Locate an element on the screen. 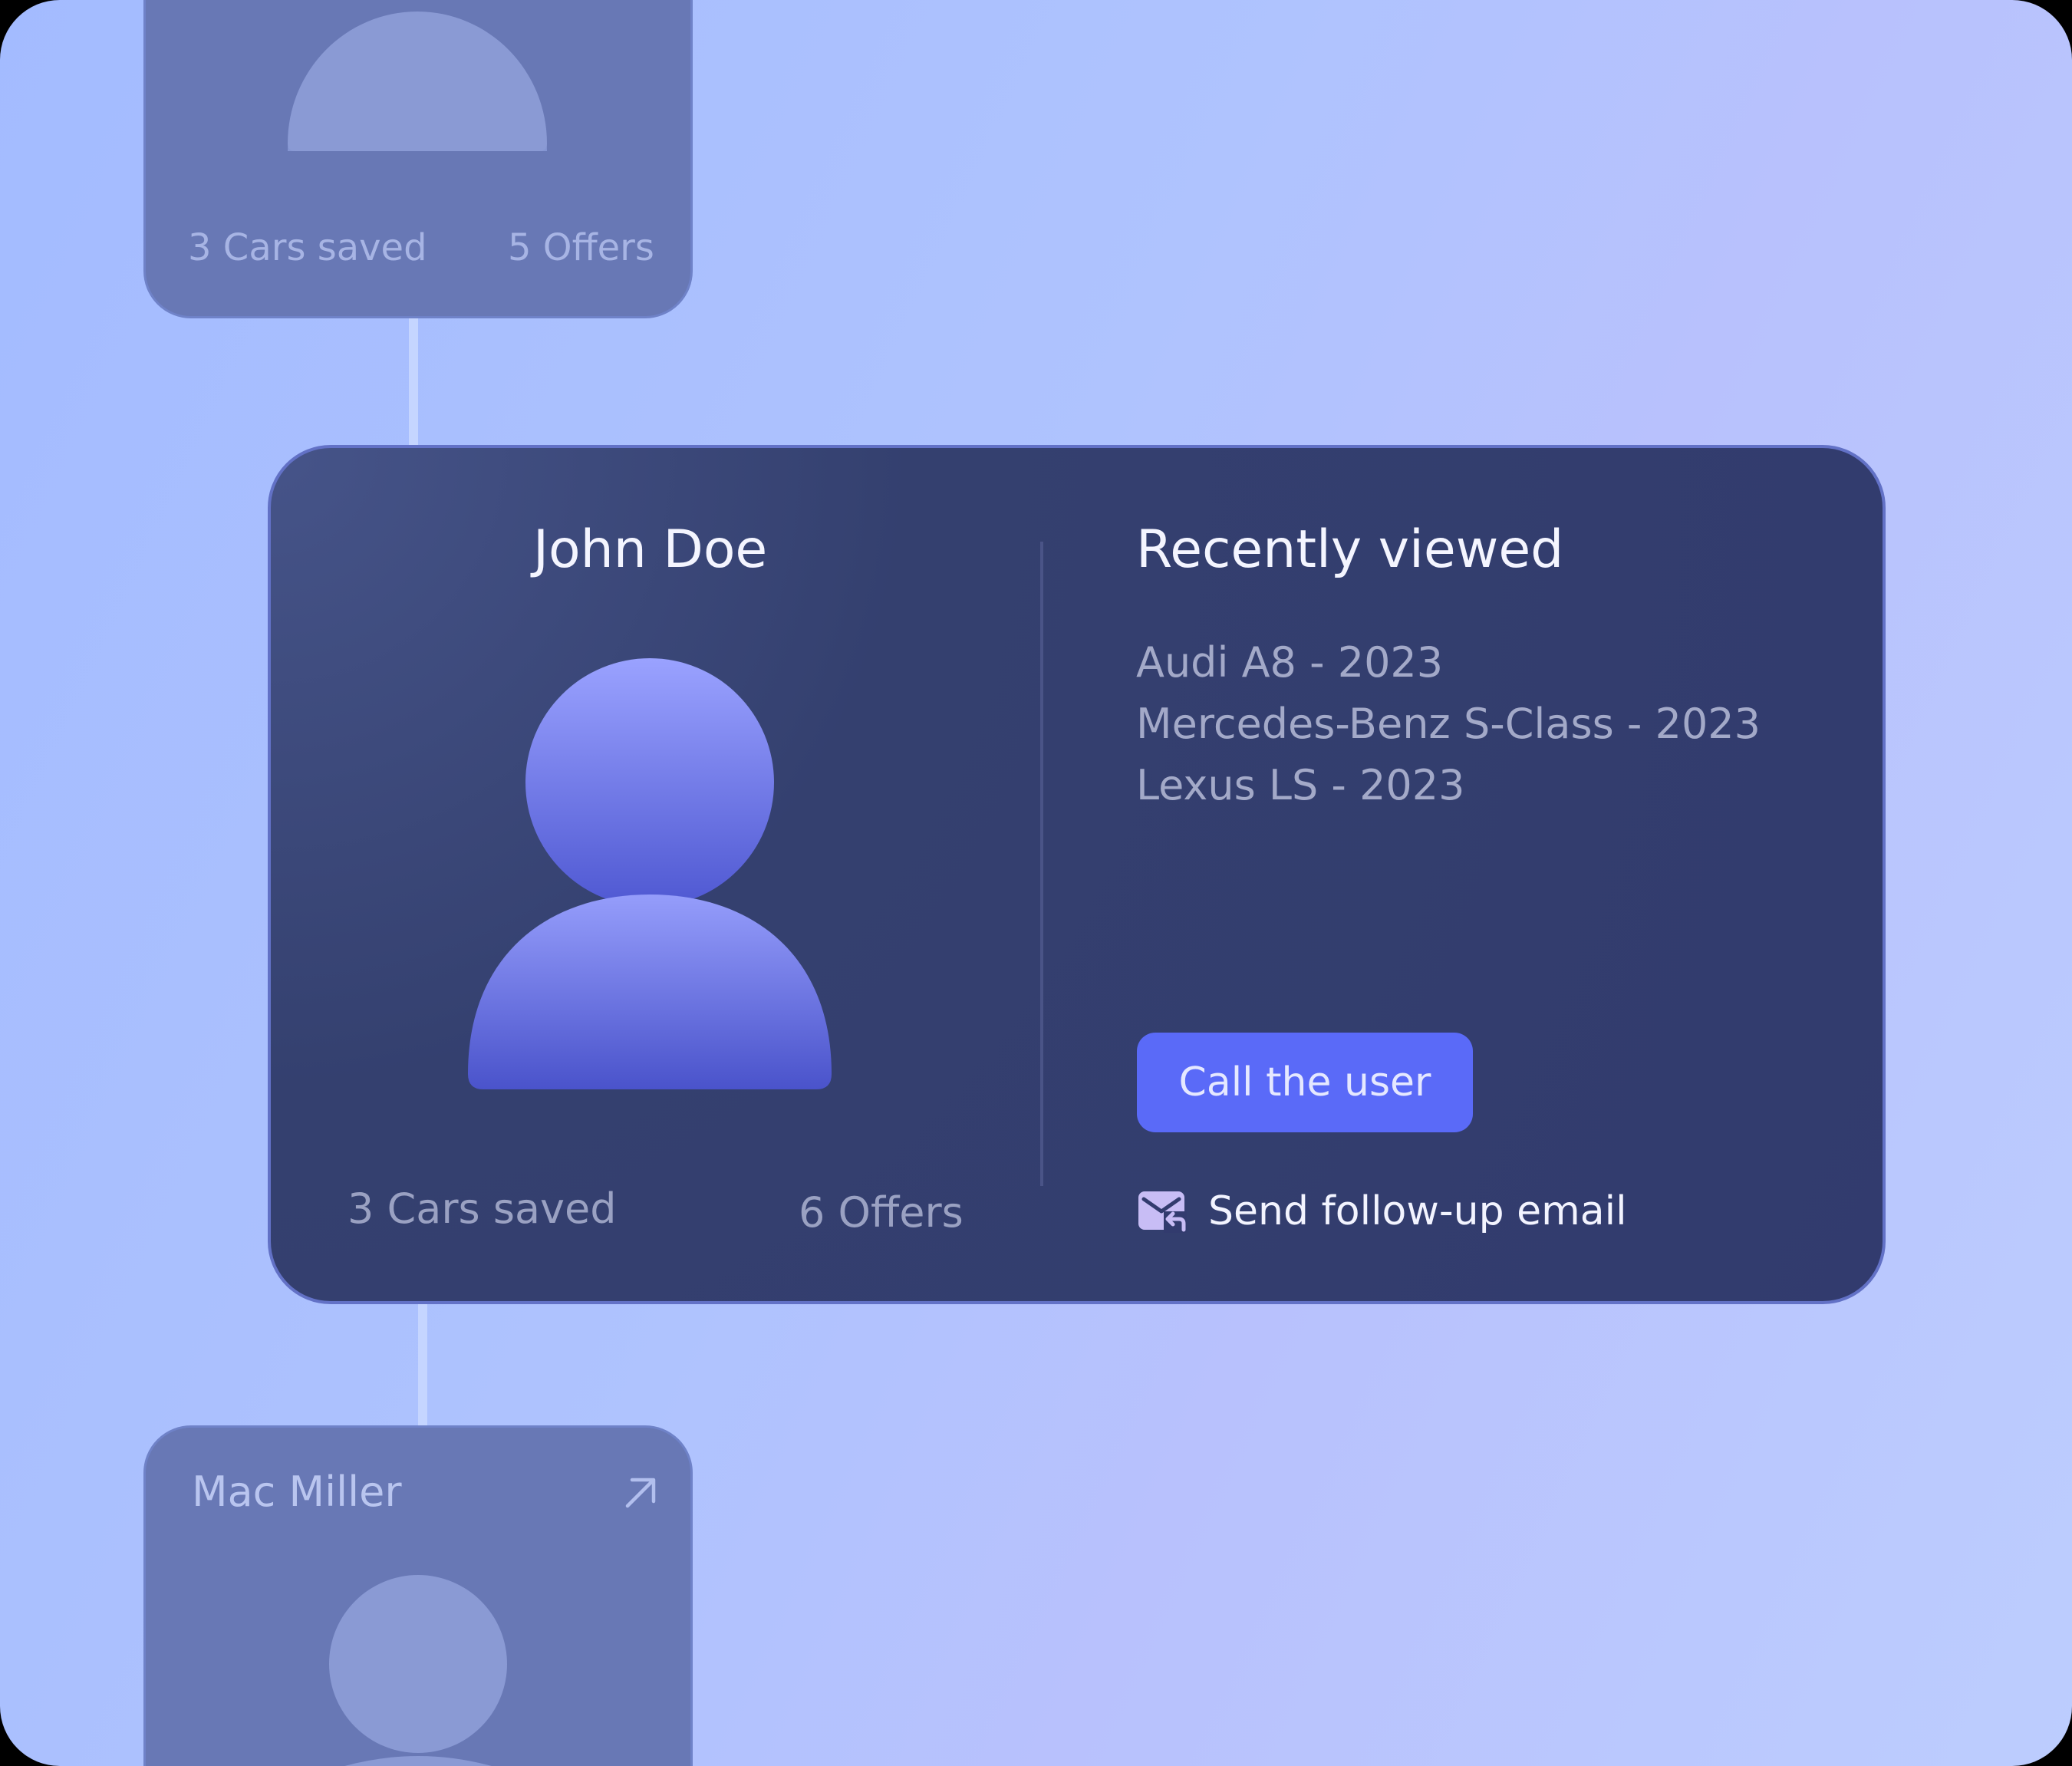 This screenshot has width=2072, height=1766. user-name: John Doe is located at coordinates (650, 549).